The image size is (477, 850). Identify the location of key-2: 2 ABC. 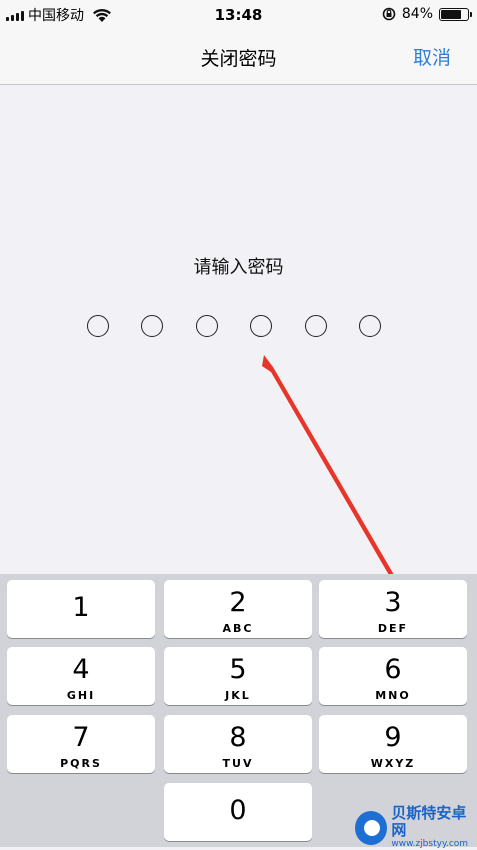
(238, 609).